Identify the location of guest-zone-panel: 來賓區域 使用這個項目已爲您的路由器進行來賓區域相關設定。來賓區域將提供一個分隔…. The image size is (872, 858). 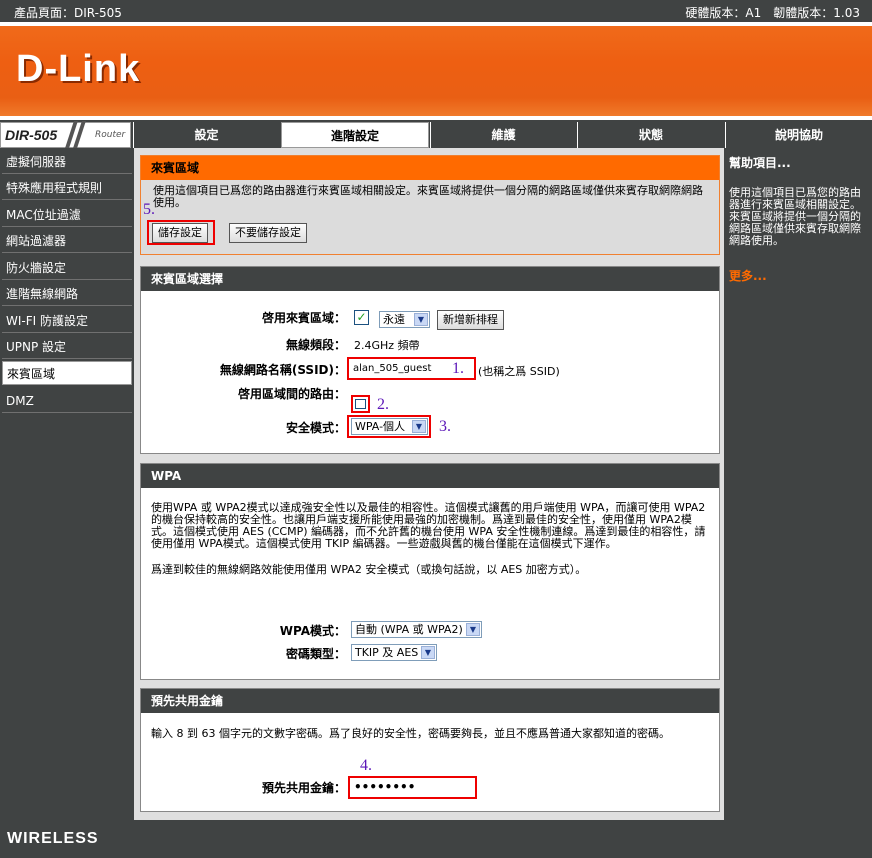
(430, 205).